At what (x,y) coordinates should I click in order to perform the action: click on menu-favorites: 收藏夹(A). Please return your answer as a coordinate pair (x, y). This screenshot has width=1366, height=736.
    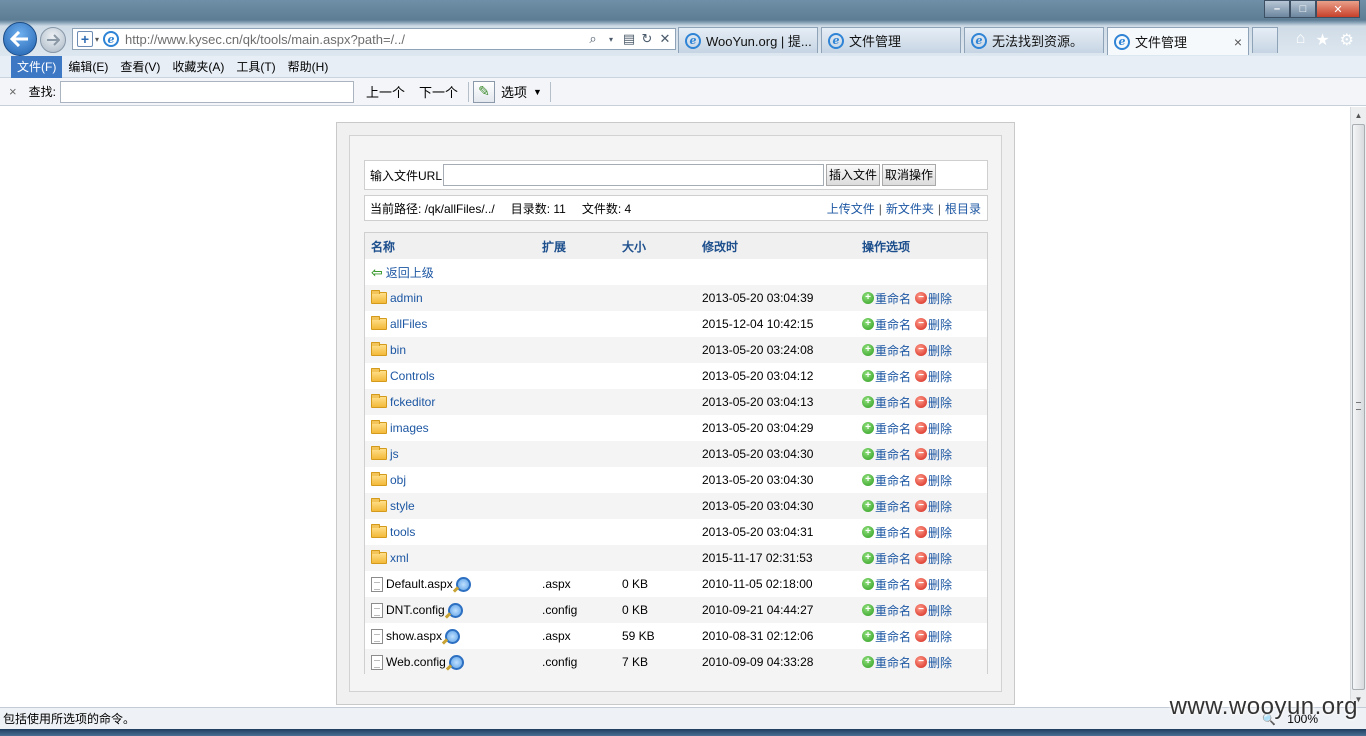
    Looking at the image, I should click on (198, 67).